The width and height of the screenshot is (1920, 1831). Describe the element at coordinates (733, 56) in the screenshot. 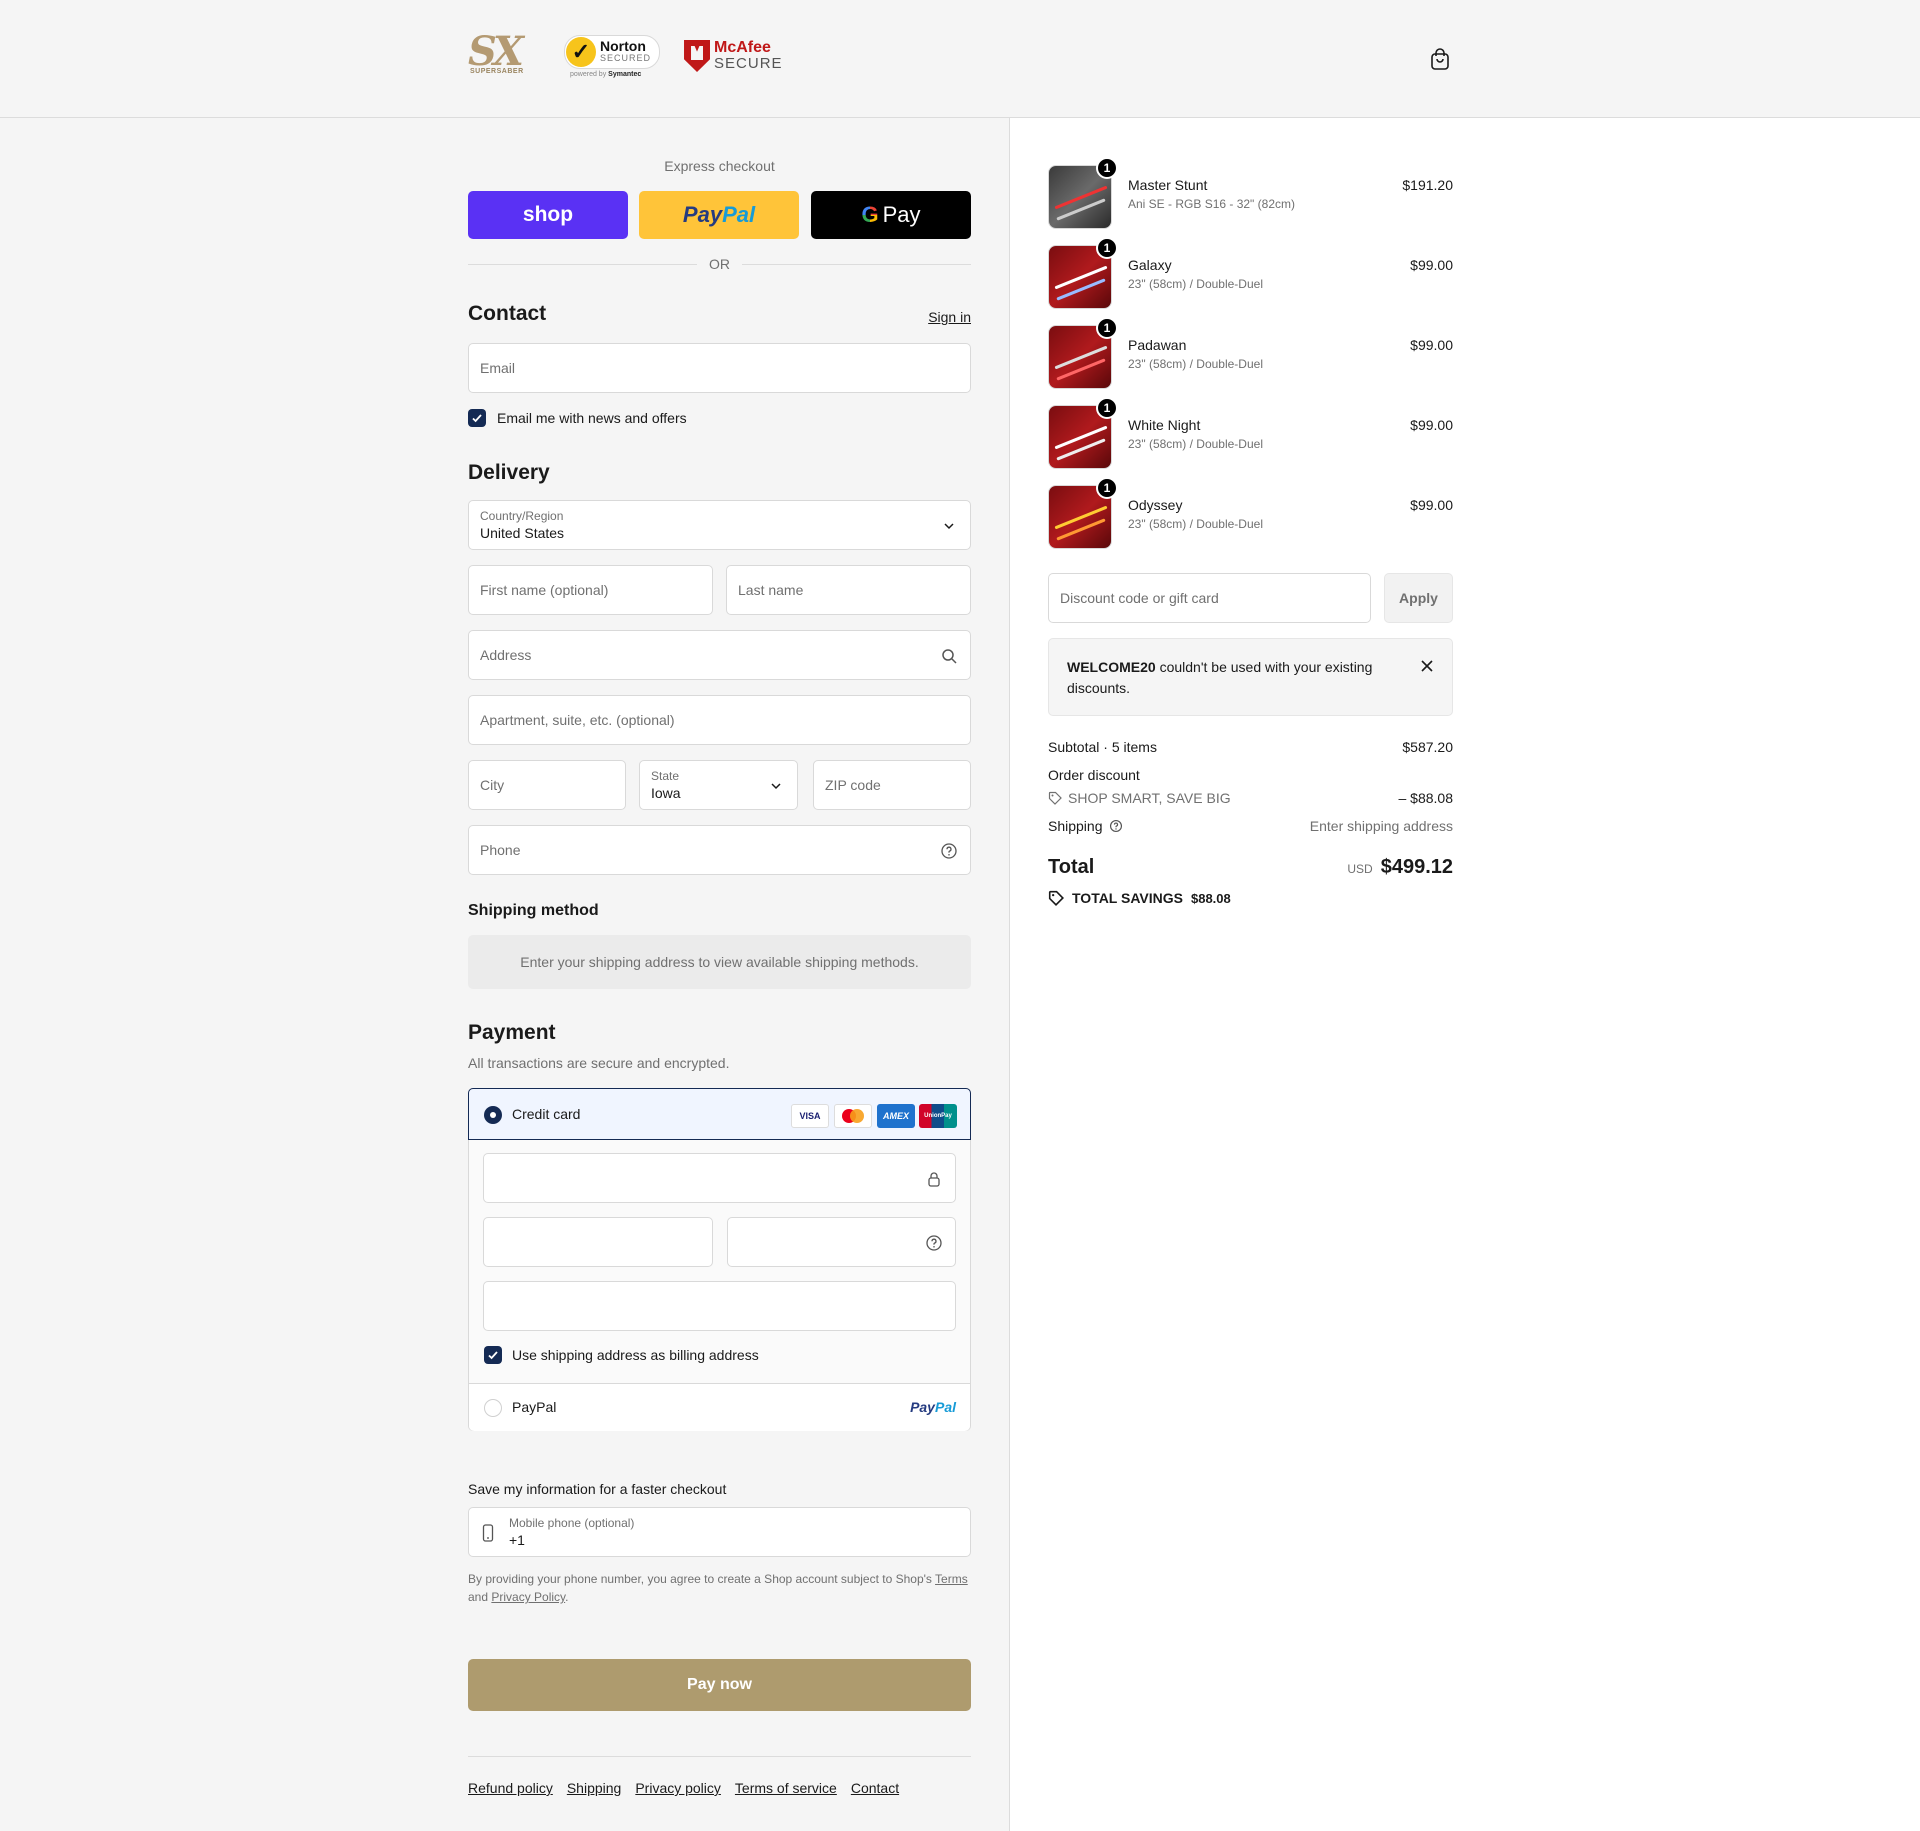

I see `mcafee-secure-badge: McAfee SECURE` at that location.